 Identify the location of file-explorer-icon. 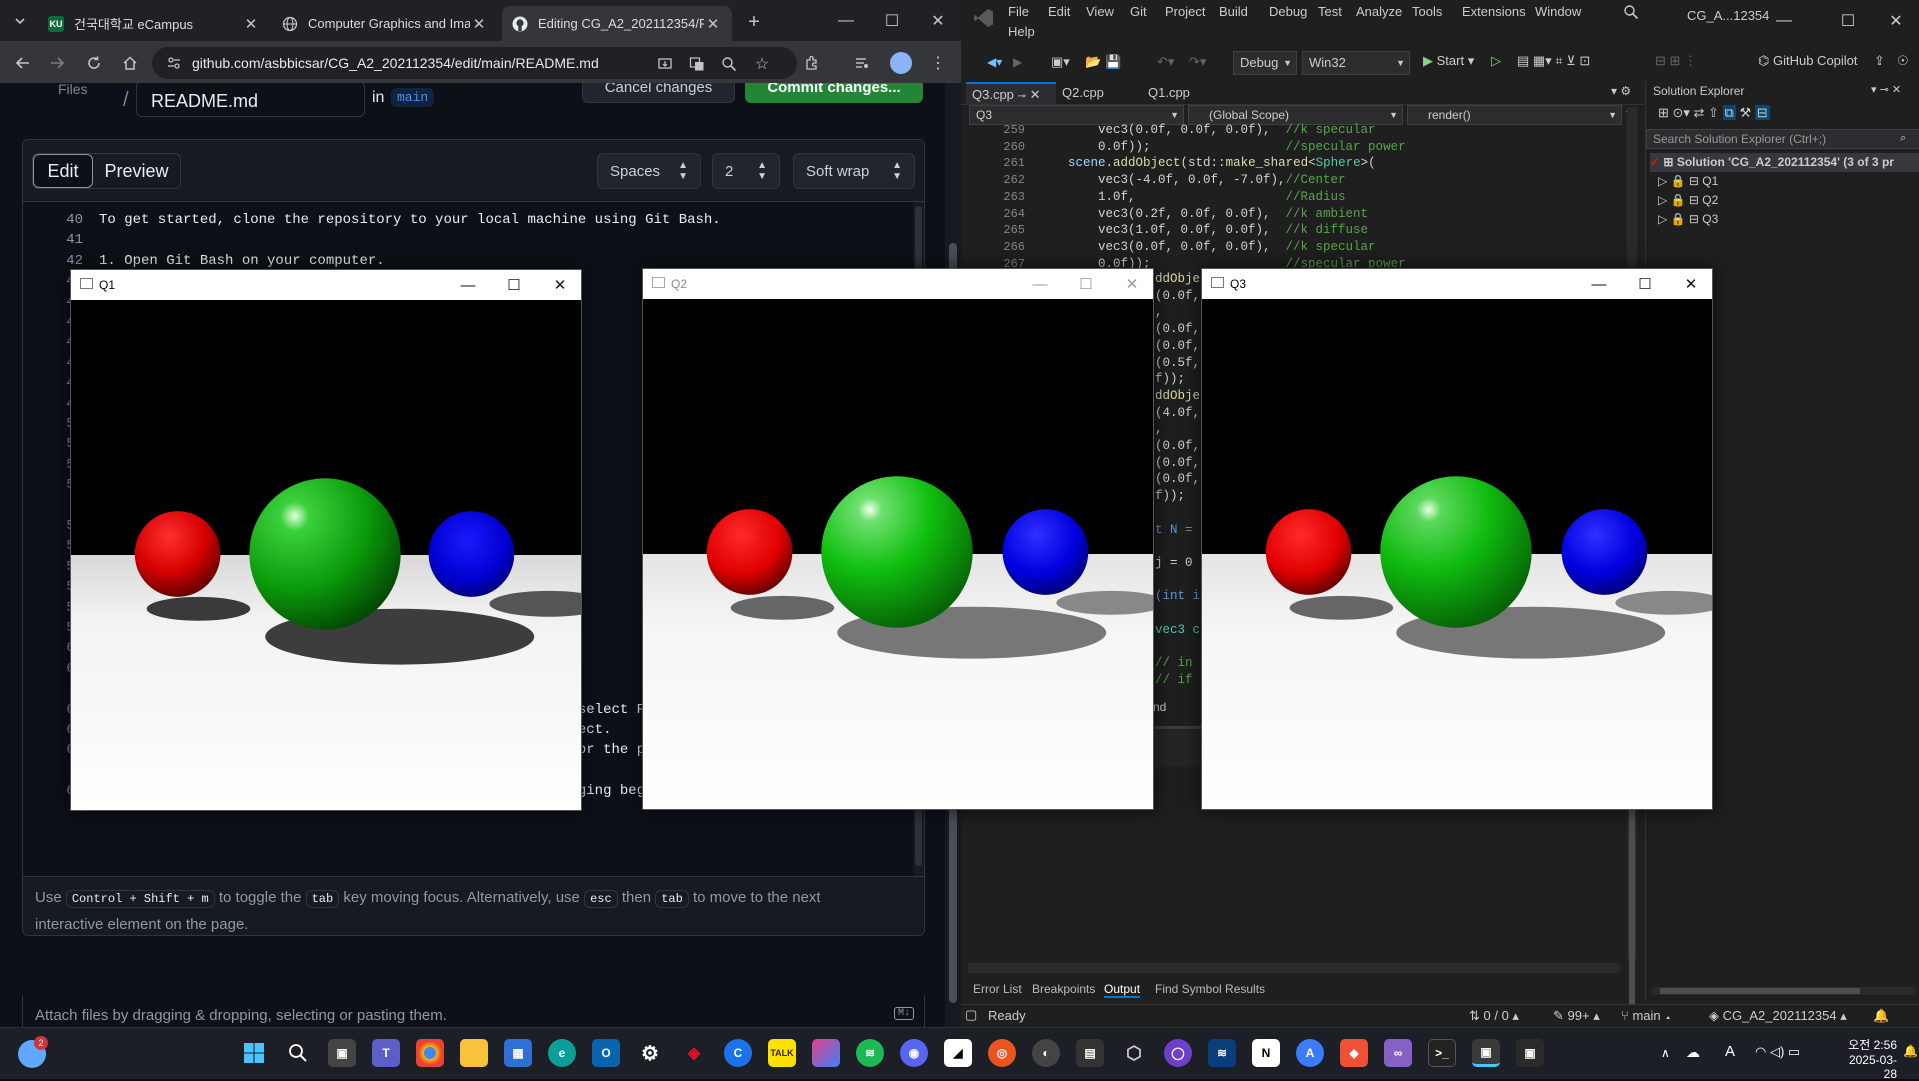
(474, 1053).